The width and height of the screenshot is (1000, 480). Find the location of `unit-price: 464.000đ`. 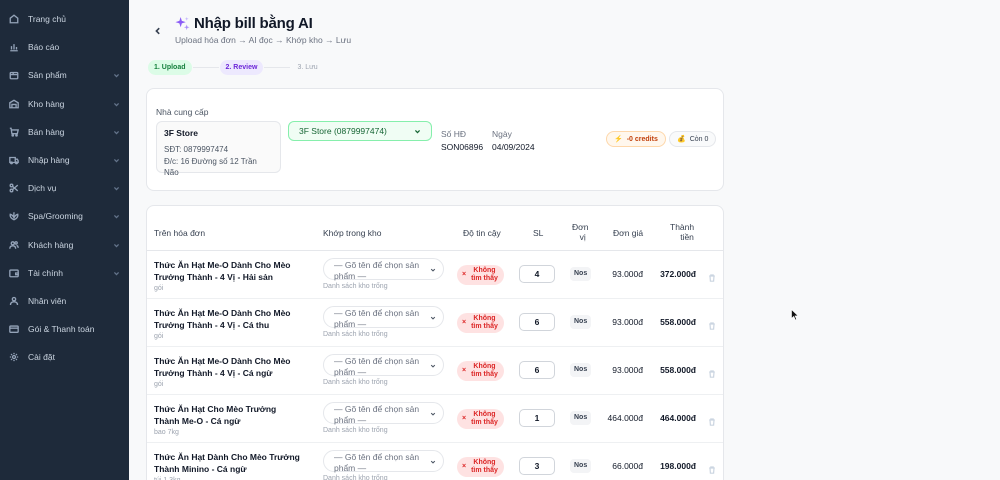

unit-price: 464.000đ is located at coordinates (625, 418).